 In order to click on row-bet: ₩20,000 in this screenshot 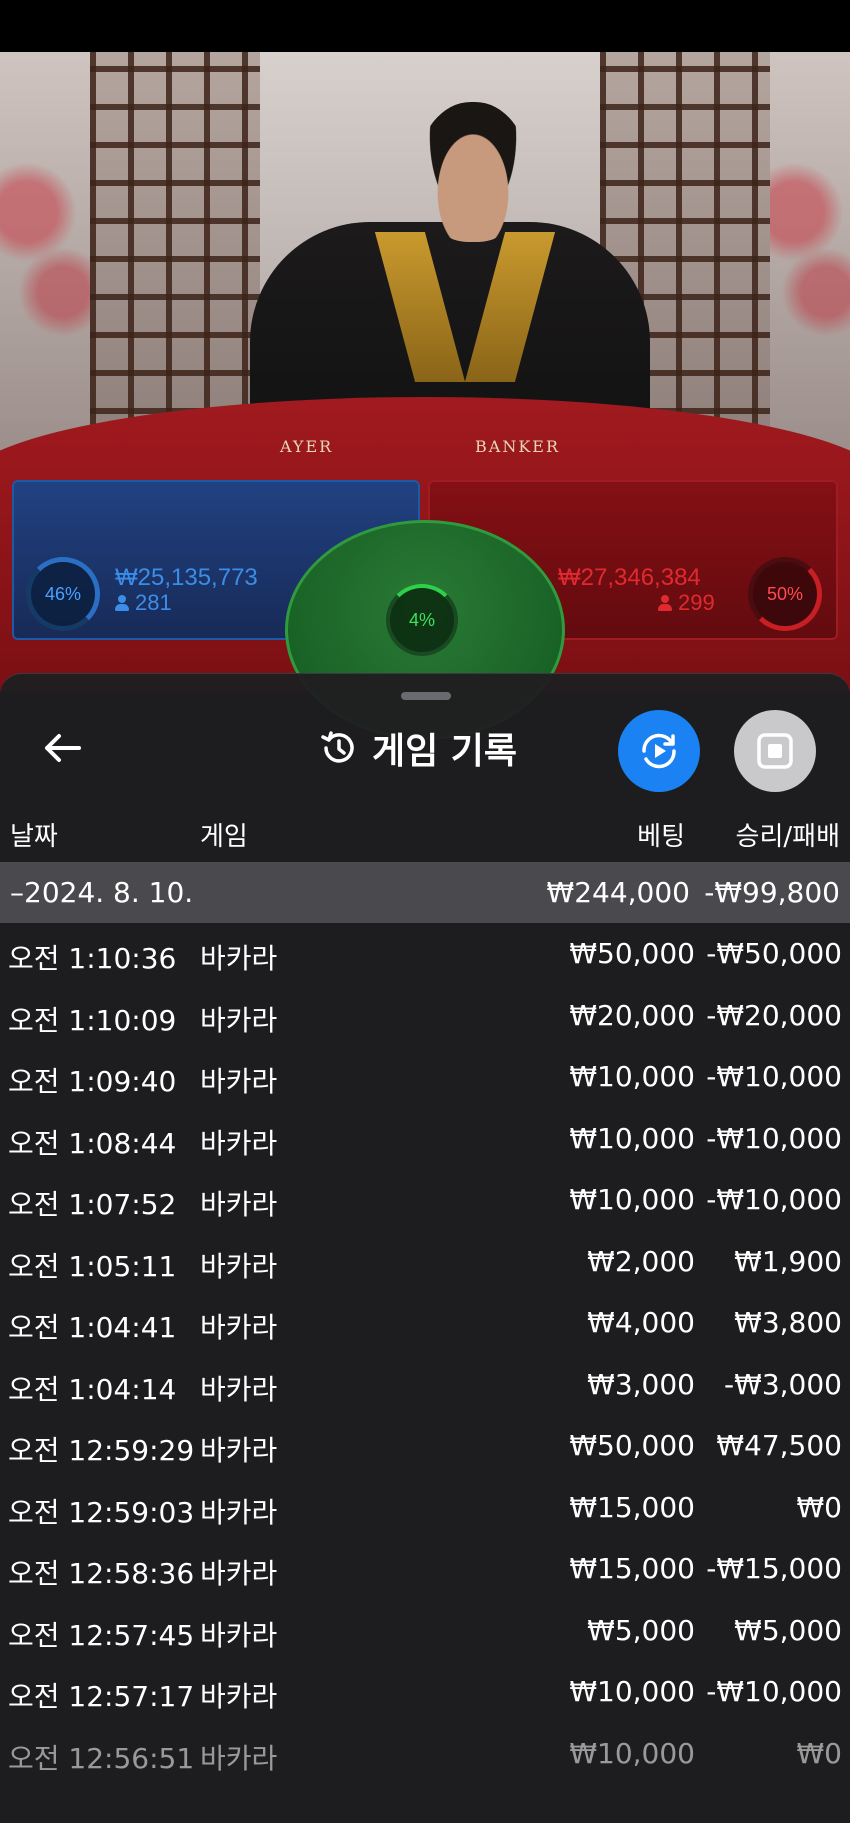, I will do `click(632, 1015)`.